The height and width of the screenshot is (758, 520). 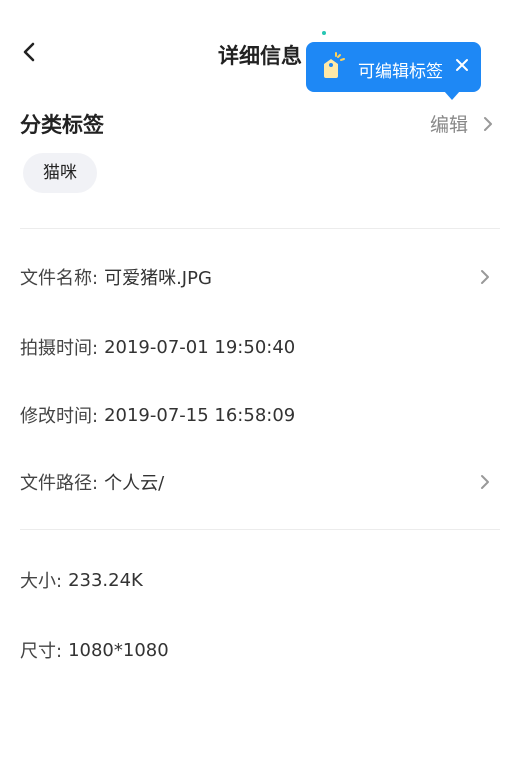 What do you see at coordinates (59, 348) in the screenshot?
I see `capture-time-label: 拍摄时间:` at bounding box center [59, 348].